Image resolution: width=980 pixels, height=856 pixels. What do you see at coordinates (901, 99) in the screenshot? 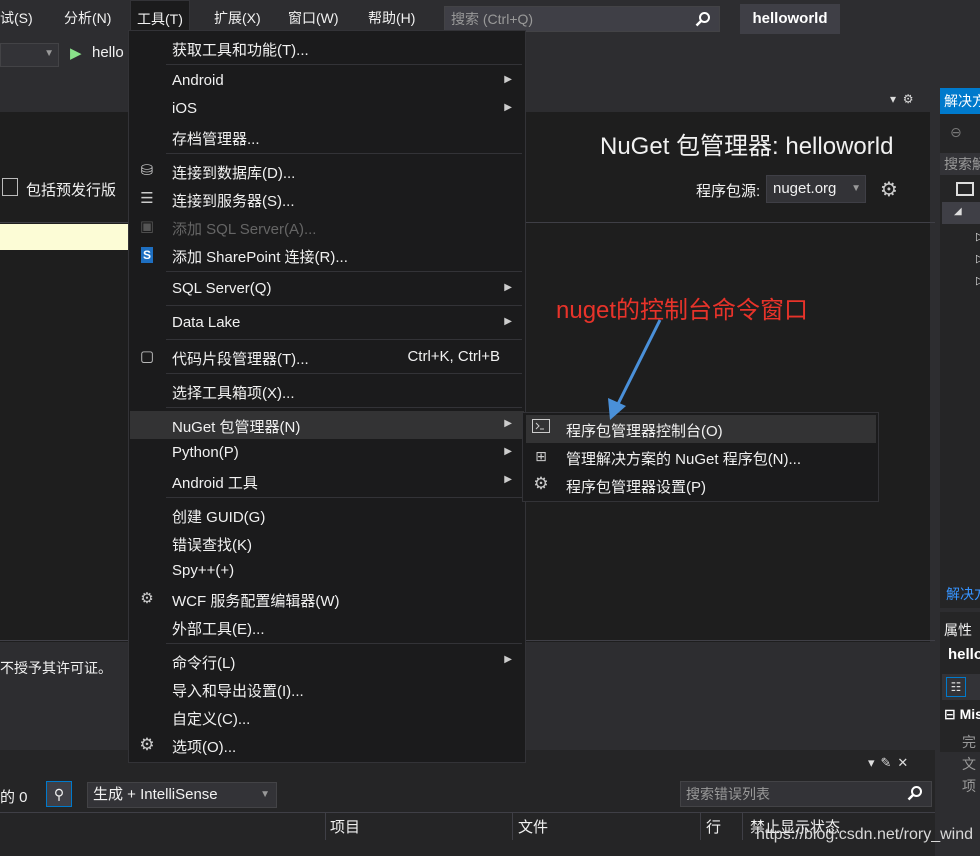
I see `tab-dropdown-icon: ▾ ⚙` at bounding box center [901, 99].